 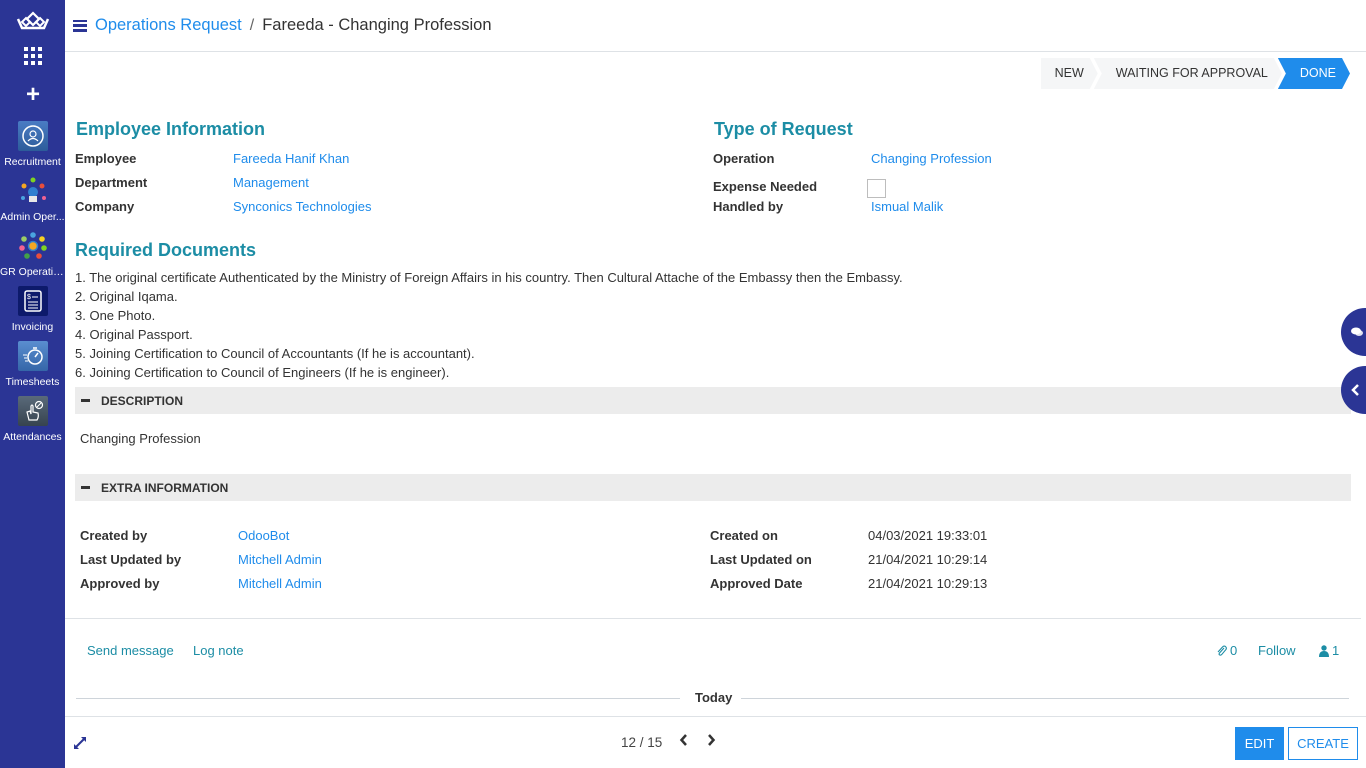 I want to click on extra-information-header: EXTRA INFORMATION, so click(x=165, y=487).